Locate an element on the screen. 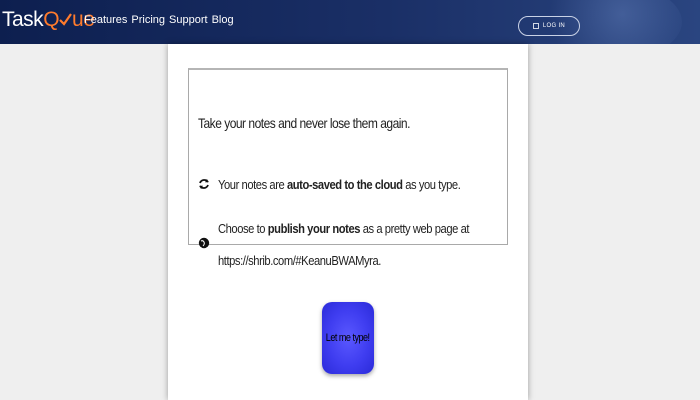 This screenshot has width=700, height=400. nav-link-pricing: Pricing is located at coordinates (148, 20).